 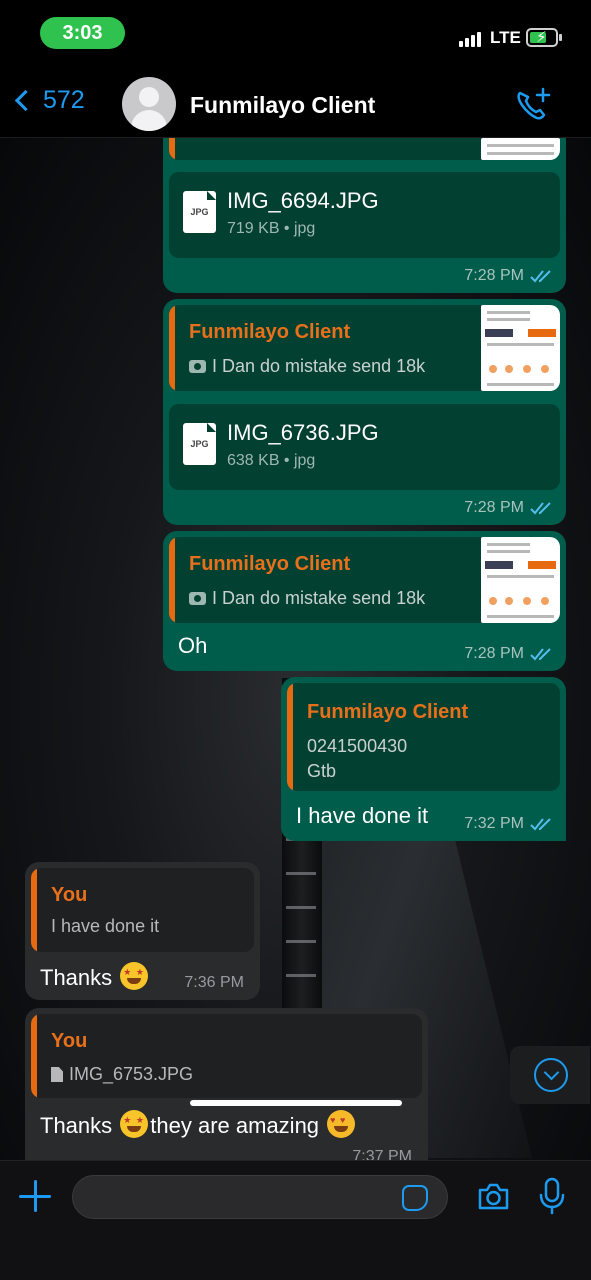 I want to click on quote-text: I have done it, so click(x=105, y=926).